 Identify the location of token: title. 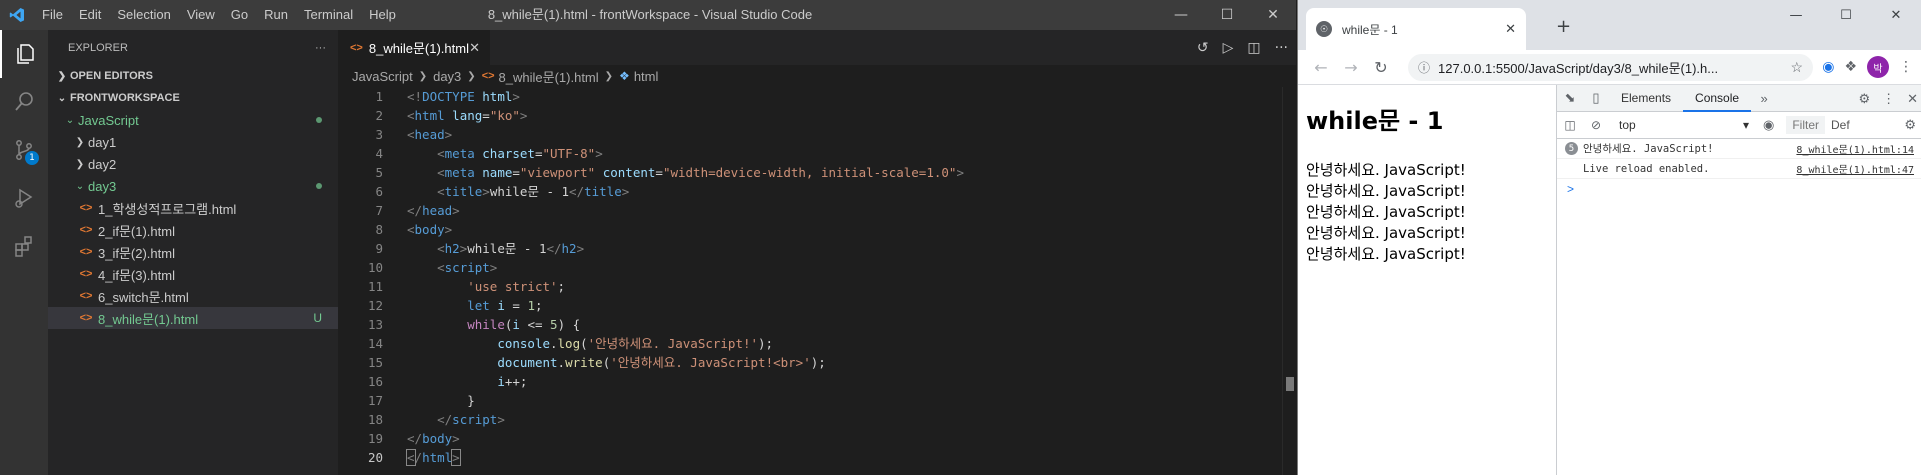
(463, 191).